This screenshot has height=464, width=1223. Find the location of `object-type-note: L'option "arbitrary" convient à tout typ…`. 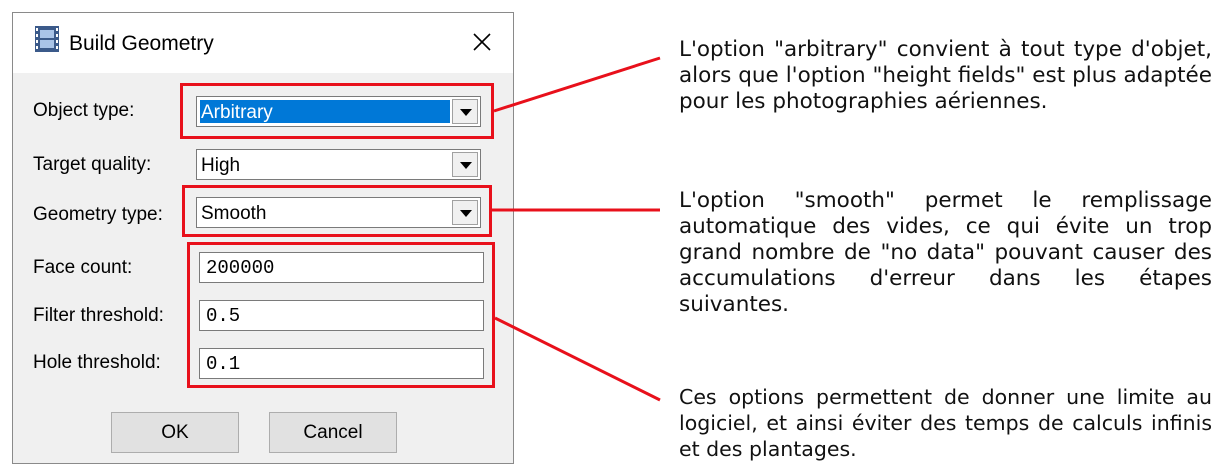

object-type-note: L'option "arbitrary" convient à tout typ… is located at coordinates (945, 75).